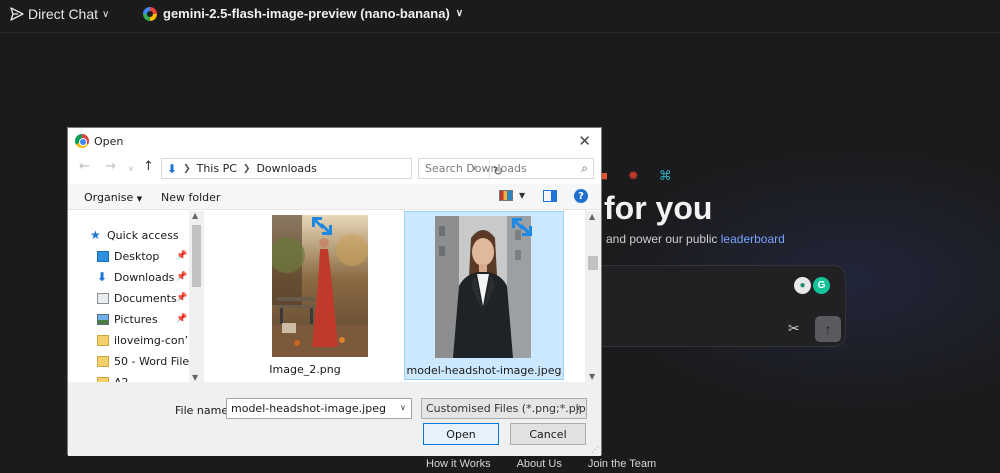 This screenshot has height=473, width=1000. I want to click on footer-link-how-it-works: How it Works, so click(458, 464).